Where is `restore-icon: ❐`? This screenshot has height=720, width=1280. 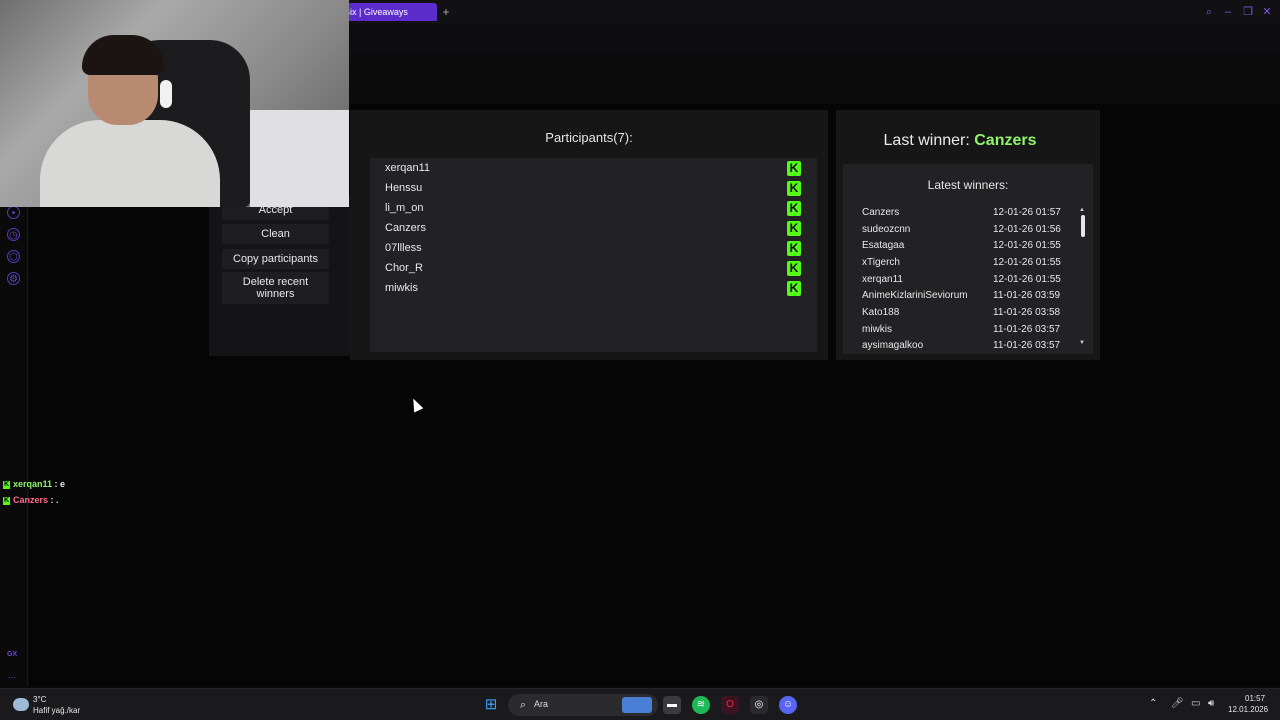
restore-icon: ❐ is located at coordinates (1248, 12).